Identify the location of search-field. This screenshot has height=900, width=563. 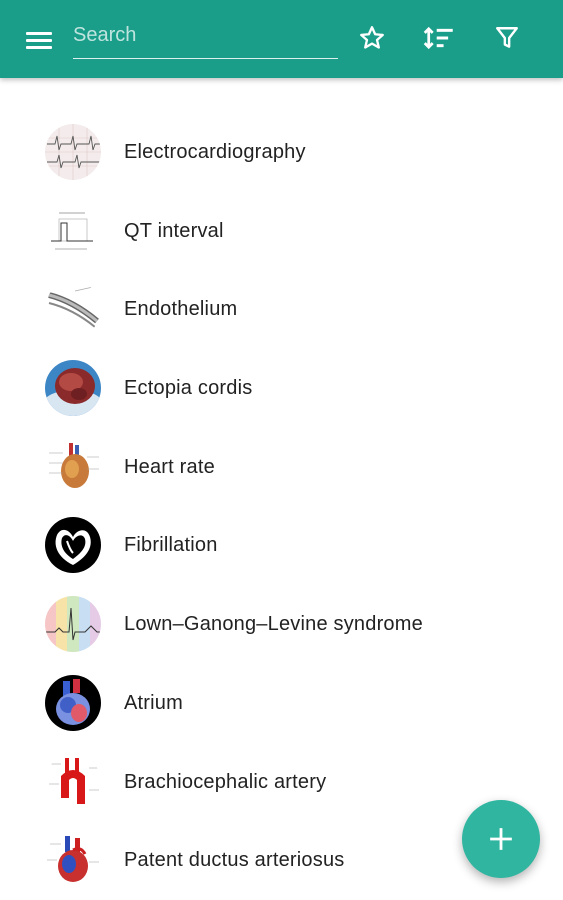
(205, 38).